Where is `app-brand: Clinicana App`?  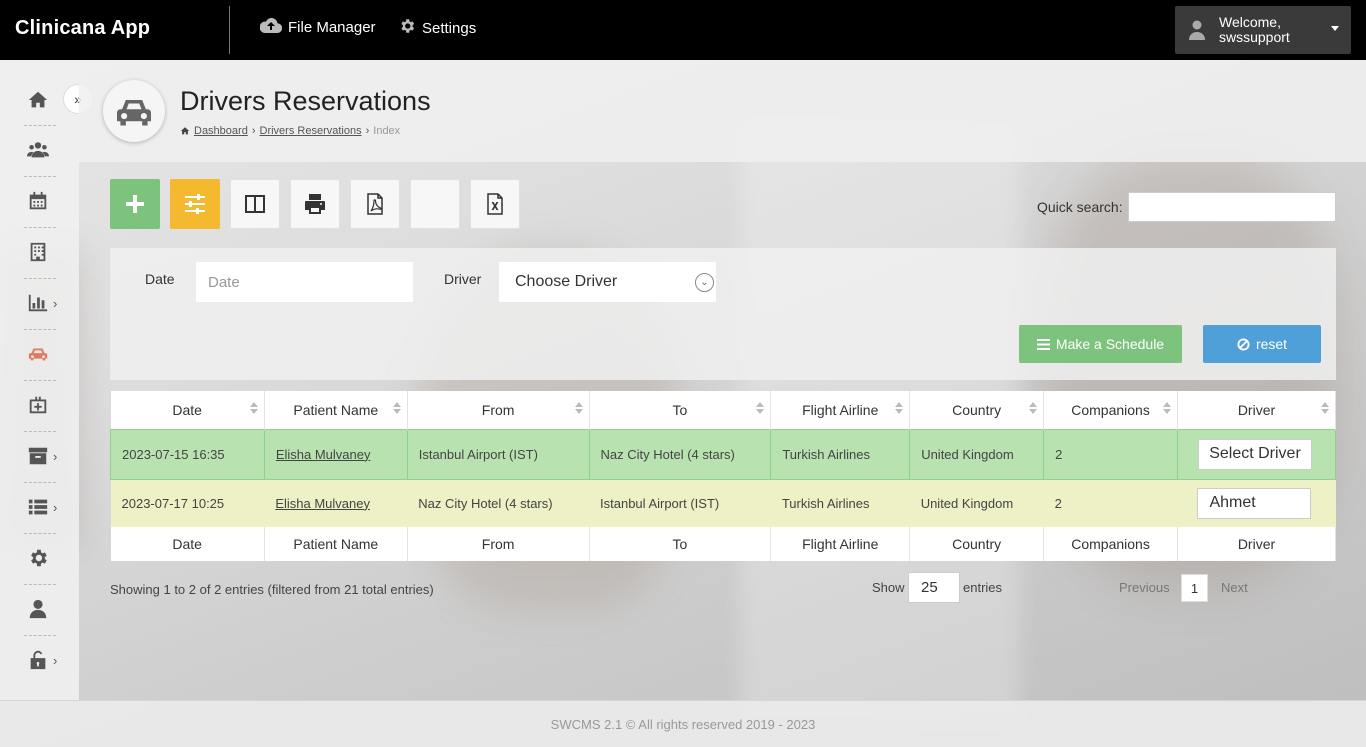 app-brand: Clinicana App is located at coordinates (82, 28).